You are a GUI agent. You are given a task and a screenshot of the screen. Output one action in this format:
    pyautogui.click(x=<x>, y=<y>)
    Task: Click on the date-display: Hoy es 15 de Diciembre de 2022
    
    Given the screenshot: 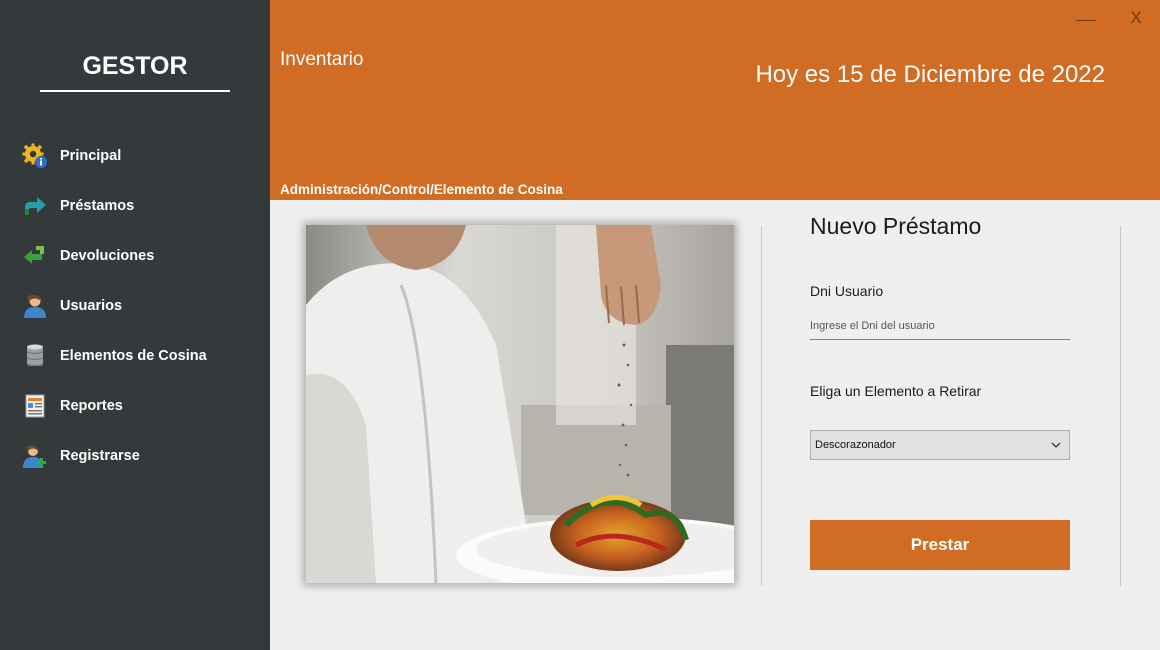 What is the action you would take?
    pyautogui.click(x=930, y=74)
    